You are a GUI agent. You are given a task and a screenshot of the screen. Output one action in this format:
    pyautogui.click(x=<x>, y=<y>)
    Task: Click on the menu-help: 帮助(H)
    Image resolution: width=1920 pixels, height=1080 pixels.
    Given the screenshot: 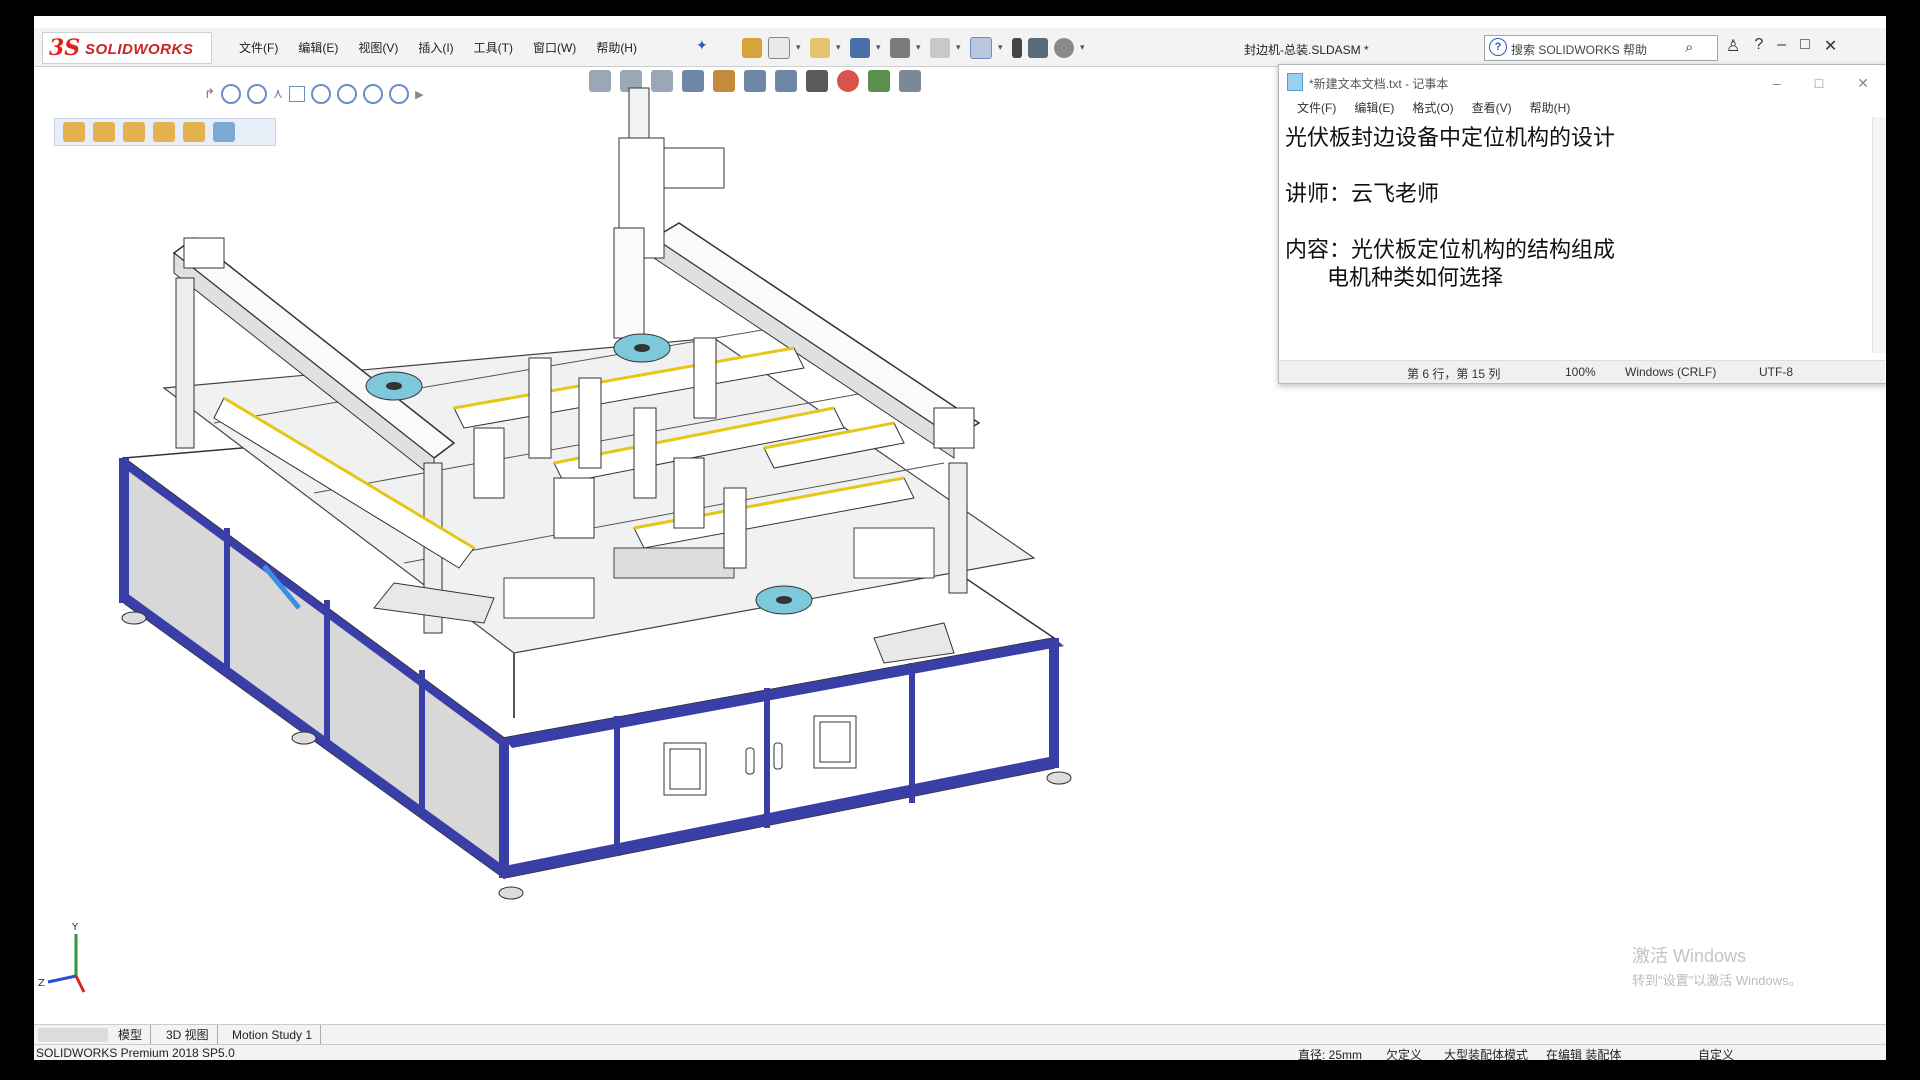 What is the action you would take?
    pyautogui.click(x=616, y=47)
    